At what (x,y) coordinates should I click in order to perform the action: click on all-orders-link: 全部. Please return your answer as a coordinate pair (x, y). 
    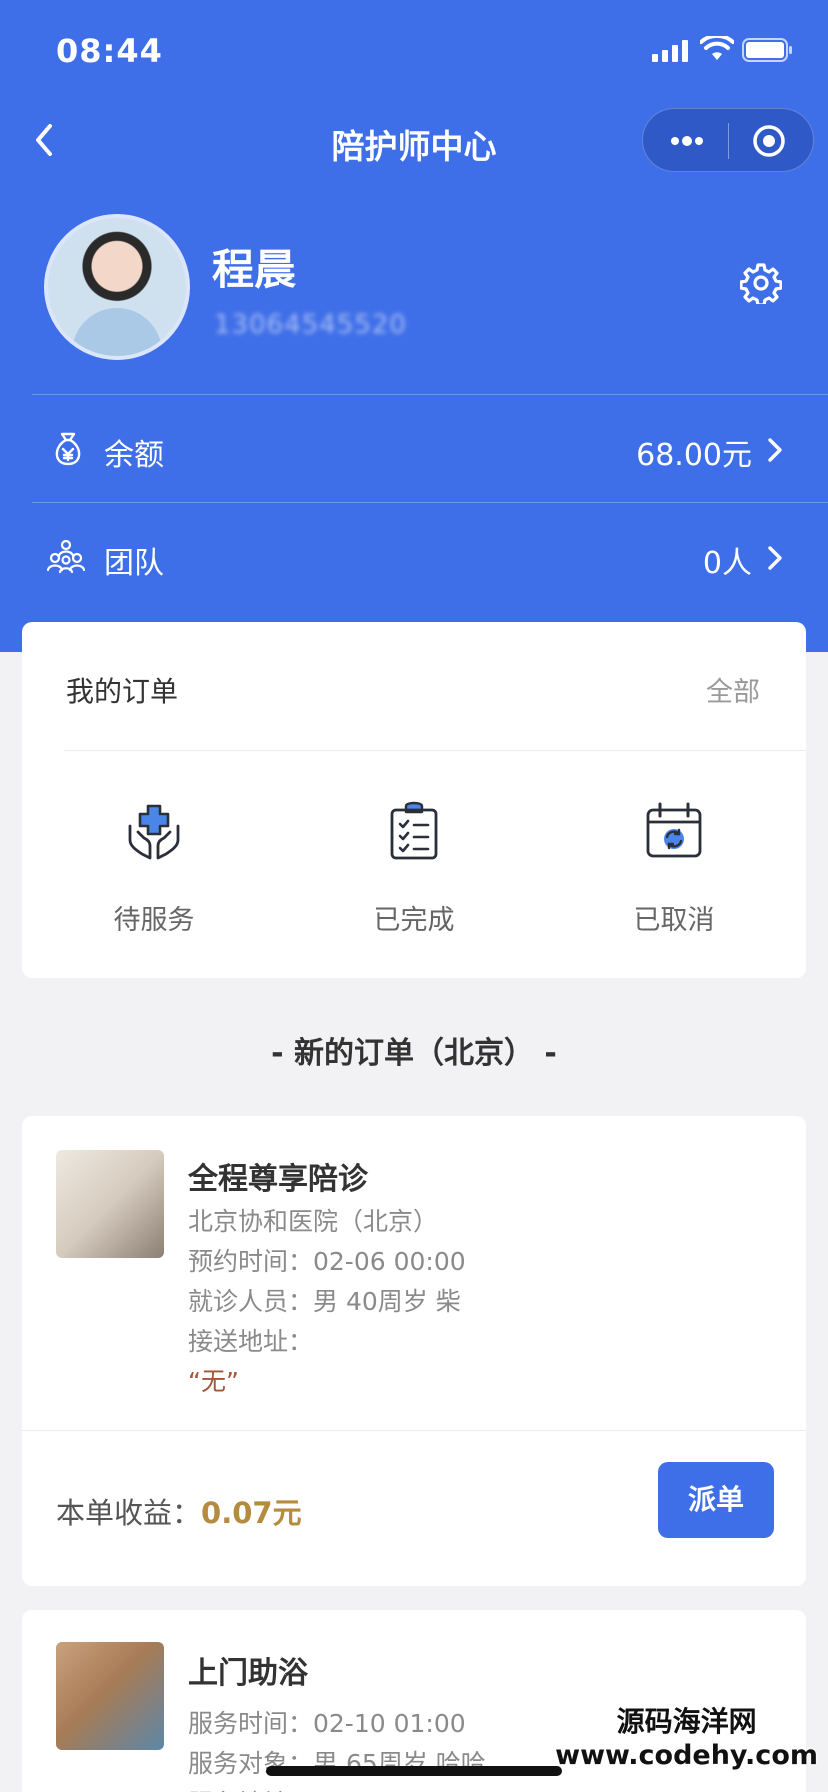
    Looking at the image, I should click on (733, 689).